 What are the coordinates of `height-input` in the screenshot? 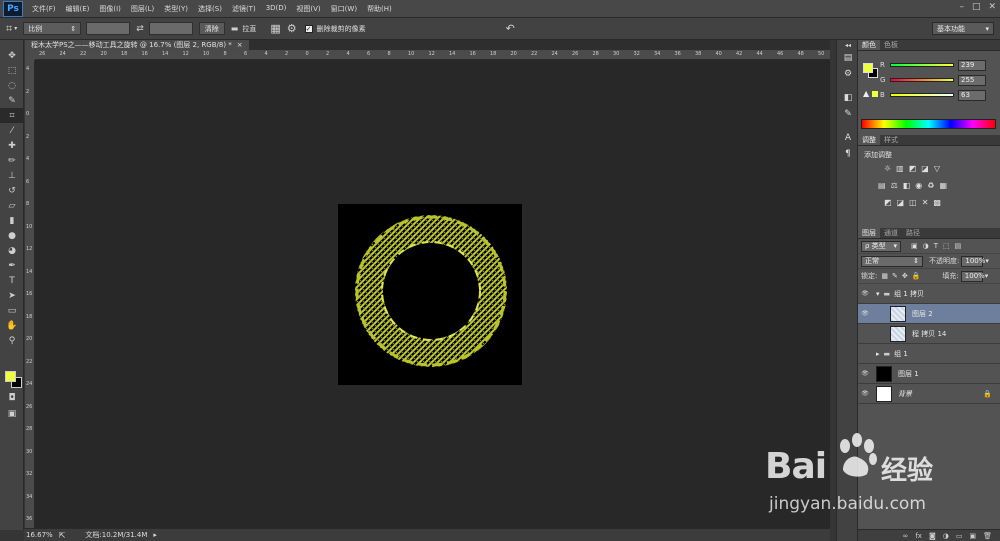 It's located at (170, 28).